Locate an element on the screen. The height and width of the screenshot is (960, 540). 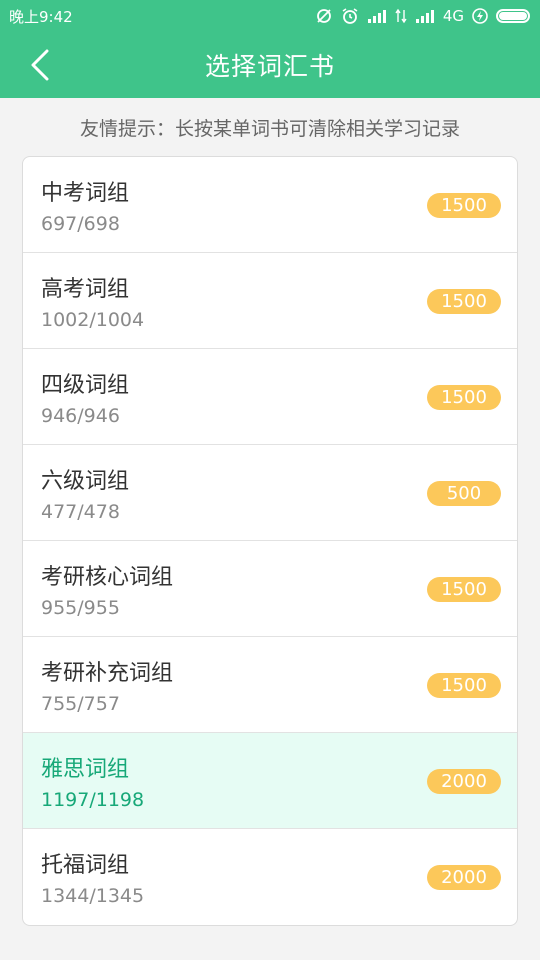
book-item: 考研补充词组 755/757 1500 is located at coordinates (270, 685).